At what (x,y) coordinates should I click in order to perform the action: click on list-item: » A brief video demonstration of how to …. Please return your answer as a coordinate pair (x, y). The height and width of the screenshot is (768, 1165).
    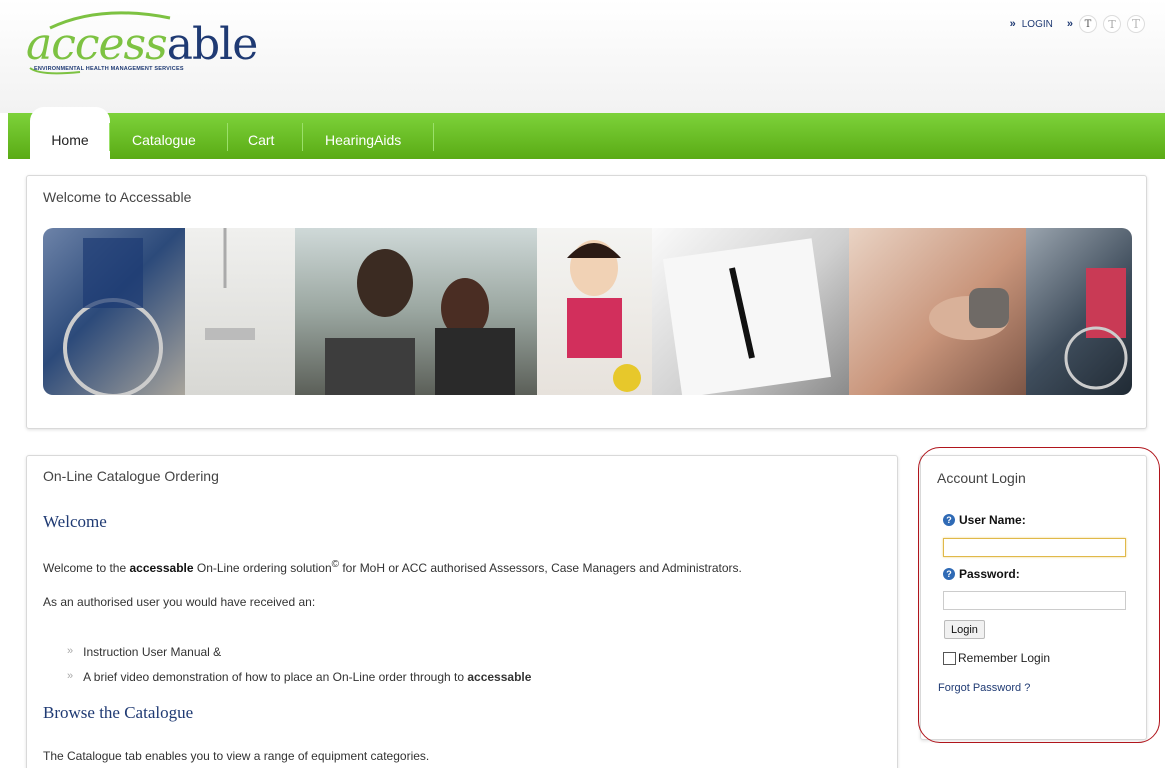
    Looking at the image, I should click on (299, 677).